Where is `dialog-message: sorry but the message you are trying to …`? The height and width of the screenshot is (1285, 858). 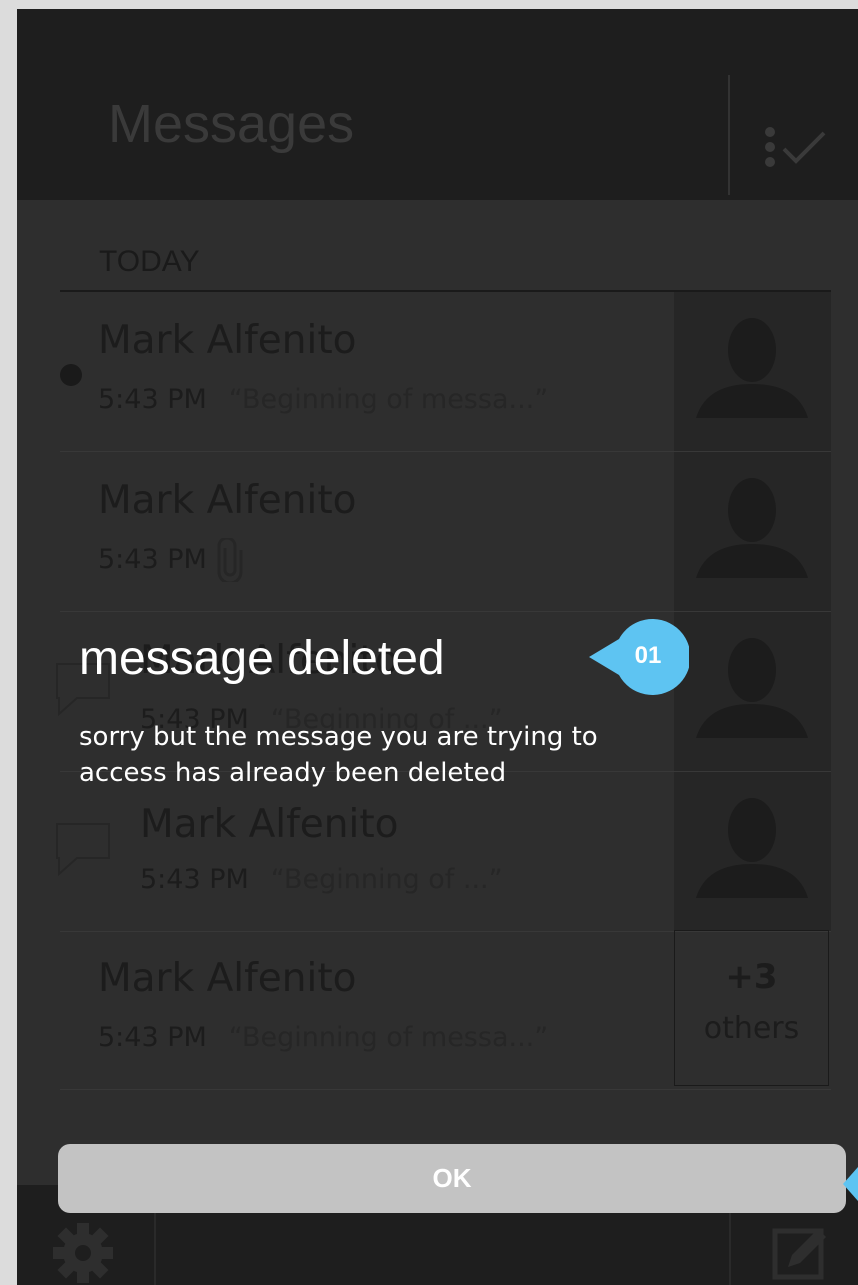 dialog-message: sorry but the message you are trying to … is located at coordinates (338, 755).